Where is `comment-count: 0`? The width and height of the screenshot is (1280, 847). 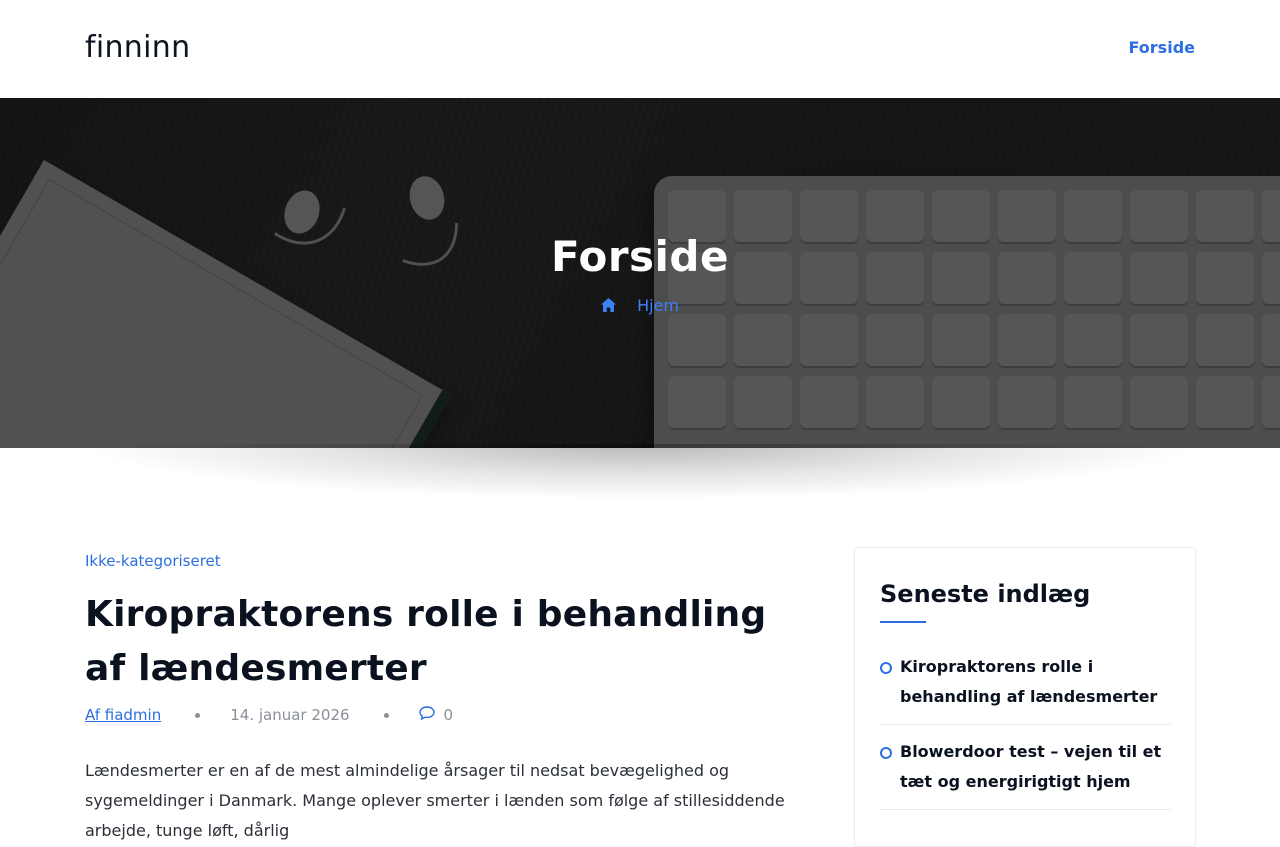
comment-count: 0 is located at coordinates (449, 715).